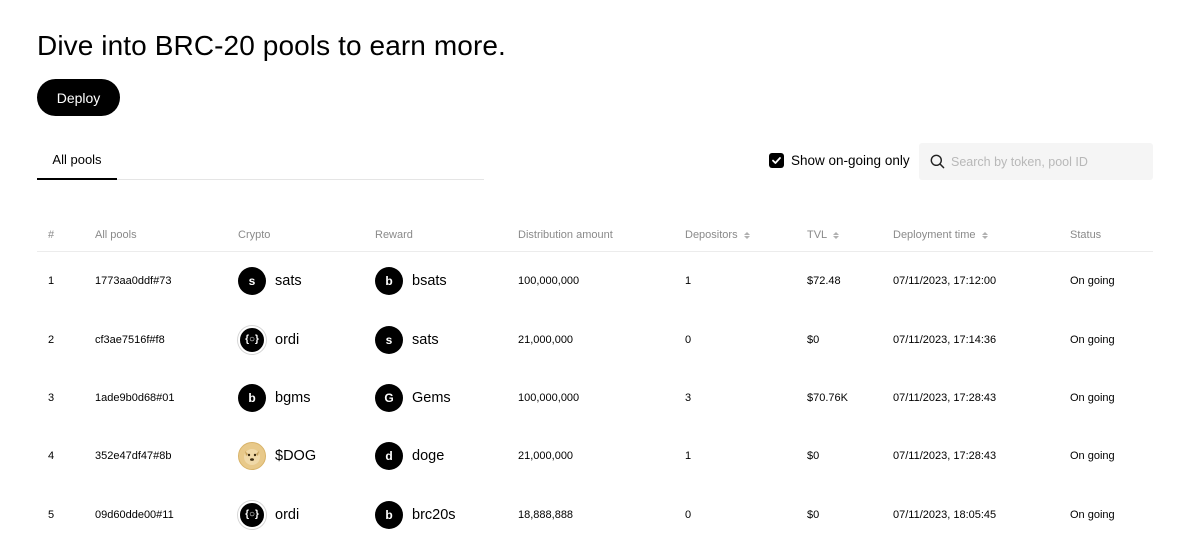 The image size is (1200, 547). I want to click on reward-cell: G Gems, so click(413, 398).